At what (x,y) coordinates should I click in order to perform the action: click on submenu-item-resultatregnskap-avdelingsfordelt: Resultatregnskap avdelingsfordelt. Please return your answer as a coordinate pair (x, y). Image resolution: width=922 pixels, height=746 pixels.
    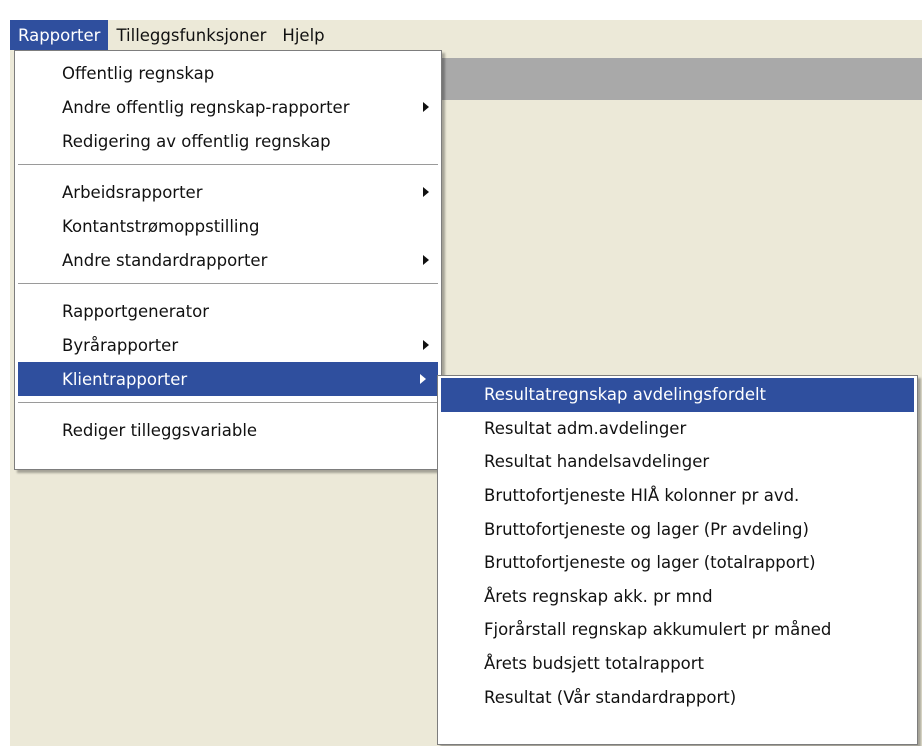
    Looking at the image, I should click on (677, 395).